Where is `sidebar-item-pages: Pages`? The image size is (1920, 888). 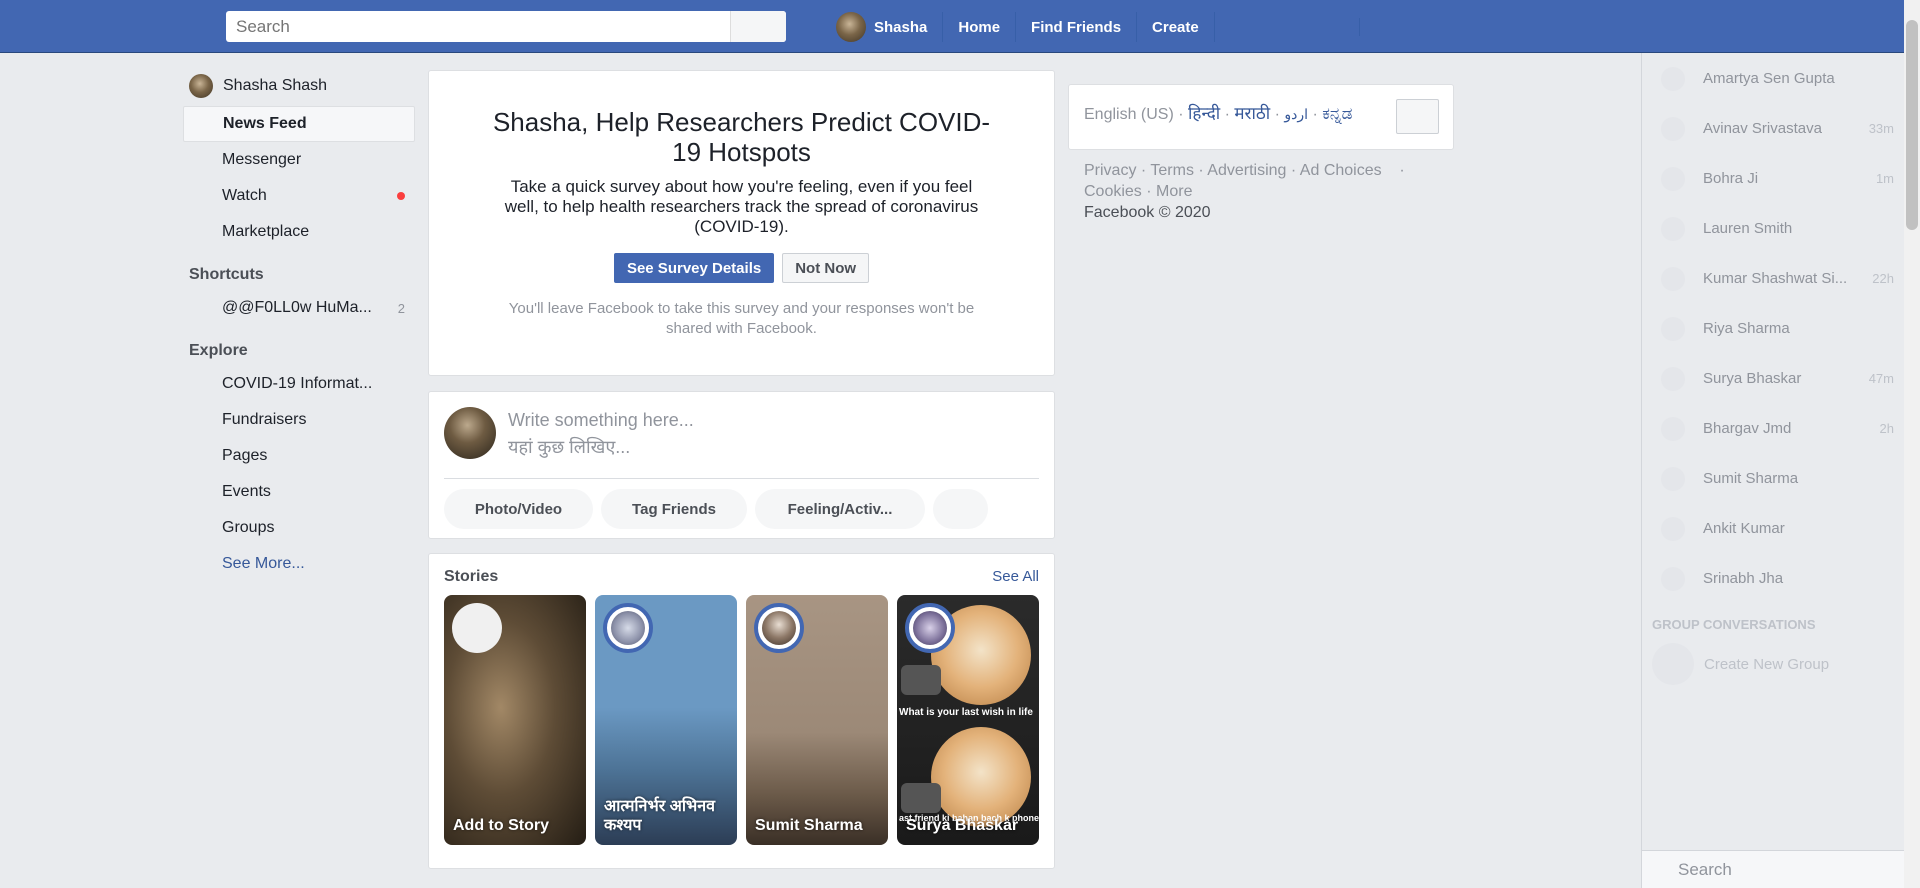 sidebar-item-pages: Pages is located at coordinates (299, 456).